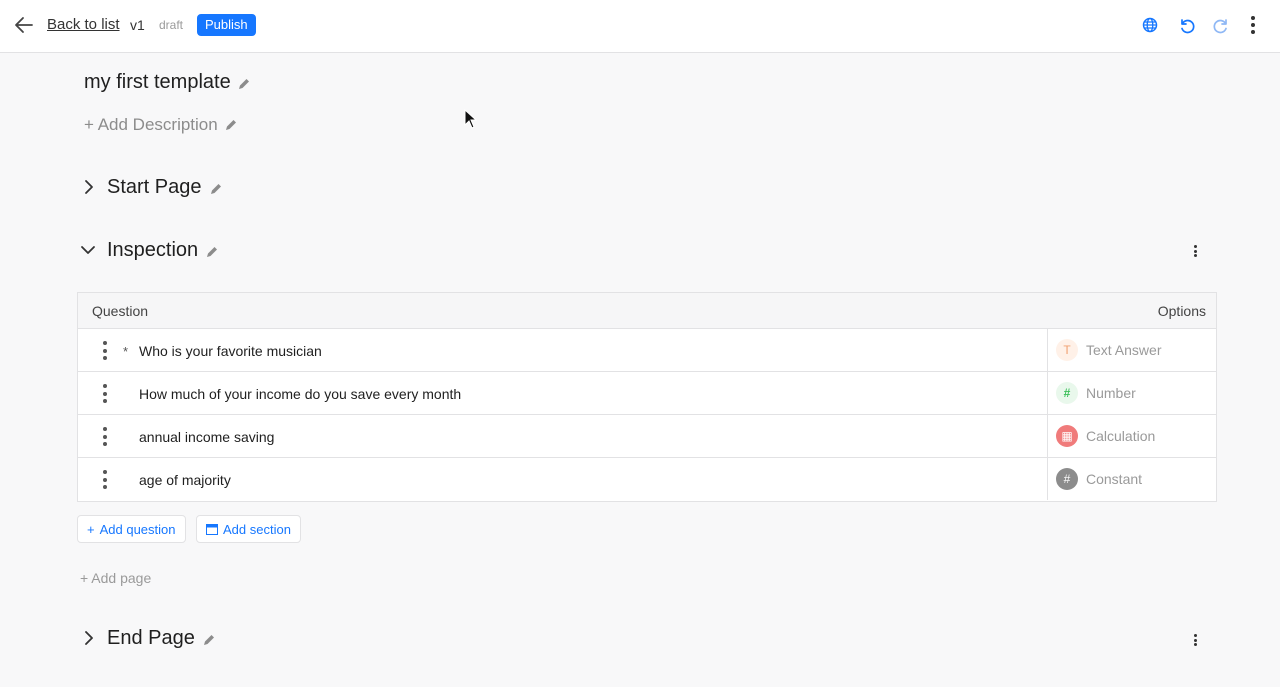 The height and width of the screenshot is (687, 1280). I want to click on answer-type-label: Text Answer, so click(1124, 350).